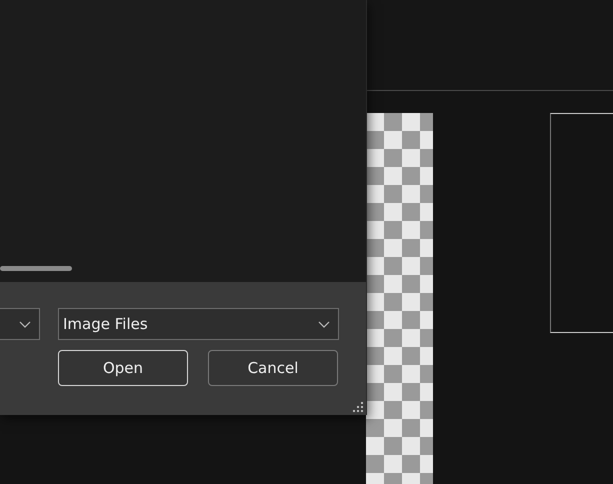 The image size is (613, 484). Describe the element at coordinates (273, 368) in the screenshot. I see `dialog-button: Cancel` at that location.